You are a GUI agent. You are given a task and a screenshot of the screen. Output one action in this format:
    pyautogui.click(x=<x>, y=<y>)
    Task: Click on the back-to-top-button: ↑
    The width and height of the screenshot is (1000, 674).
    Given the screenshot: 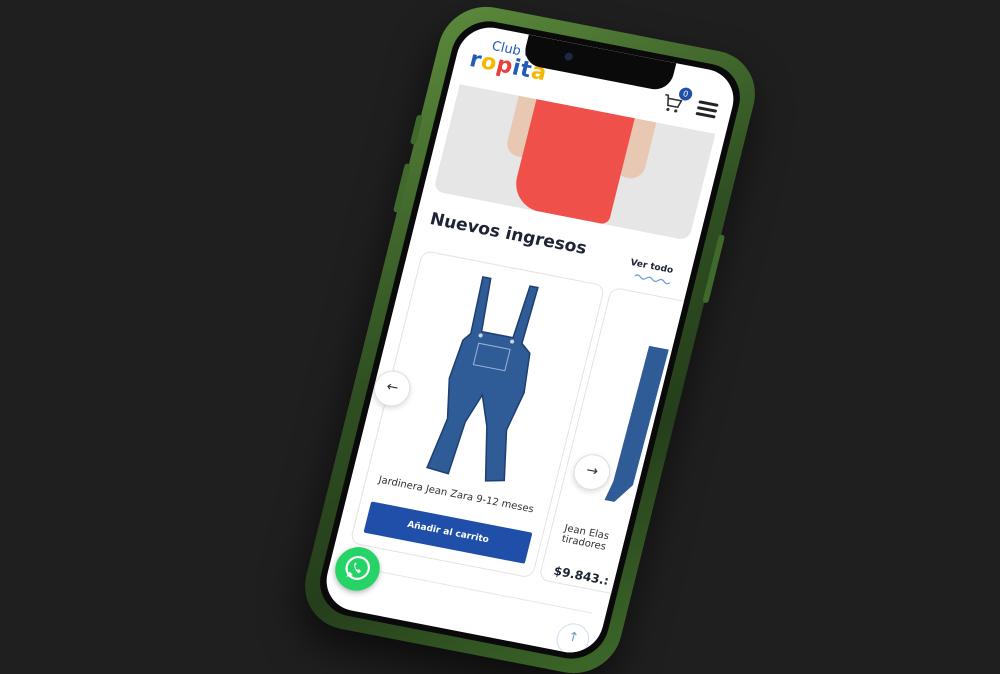 What is the action you would take?
    pyautogui.click(x=573, y=639)
    